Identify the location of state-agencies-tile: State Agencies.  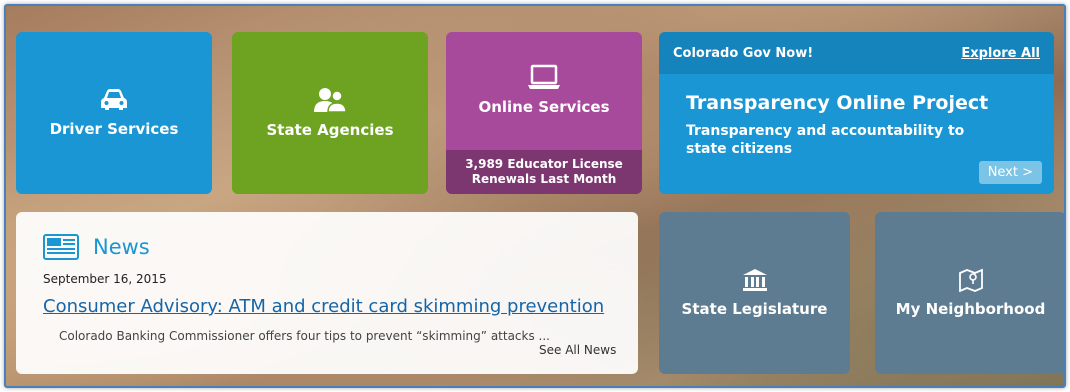
(330, 113).